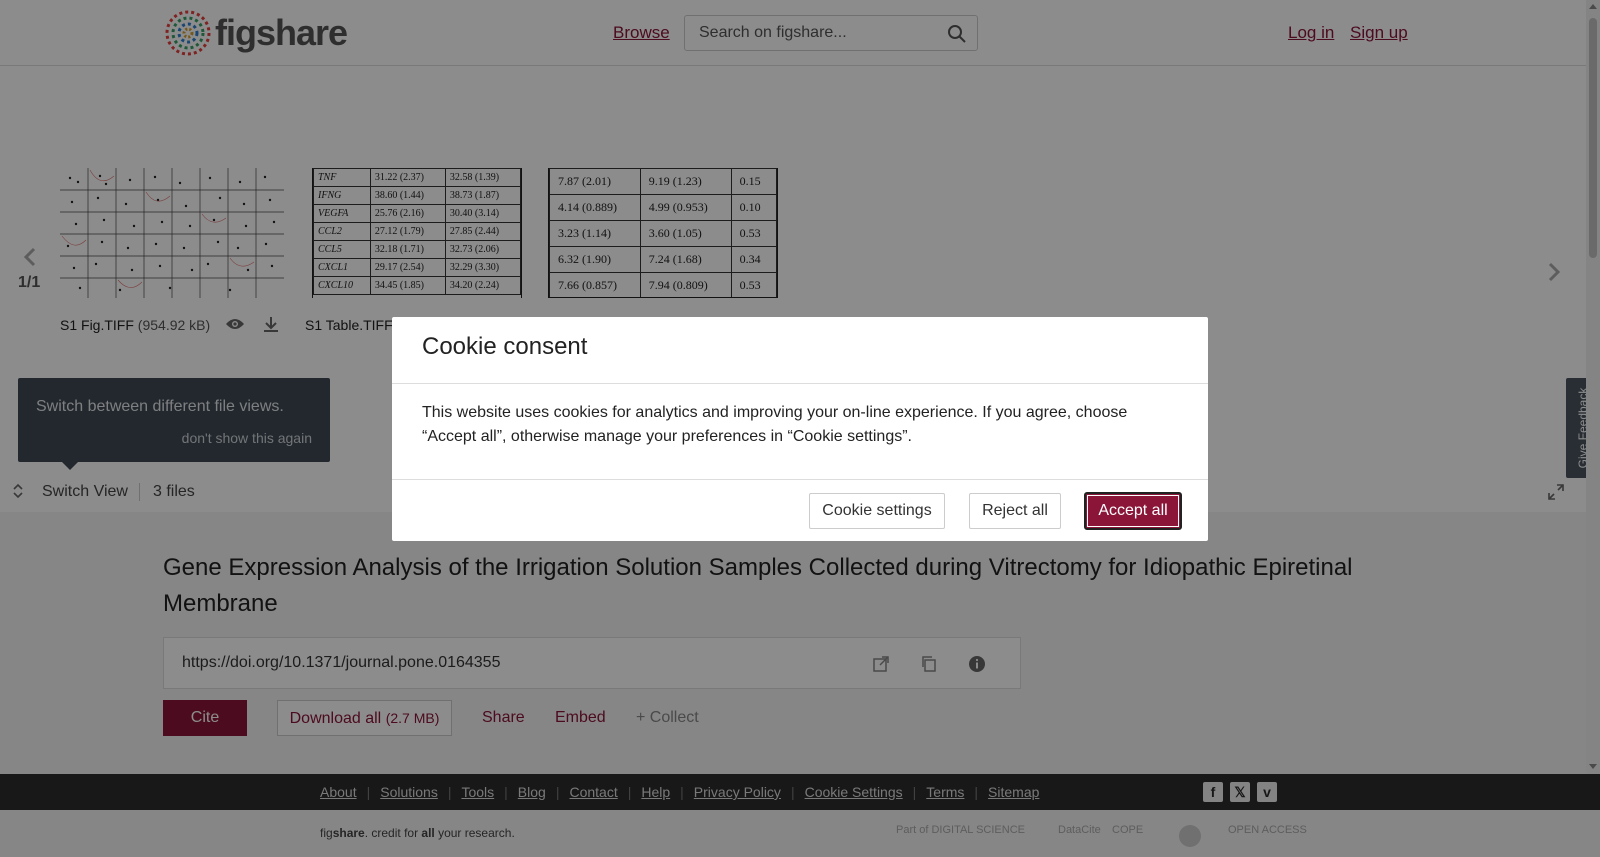 The width and height of the screenshot is (1600, 857). What do you see at coordinates (1133, 511) in the screenshot?
I see `accept-all-button: Accept all` at bounding box center [1133, 511].